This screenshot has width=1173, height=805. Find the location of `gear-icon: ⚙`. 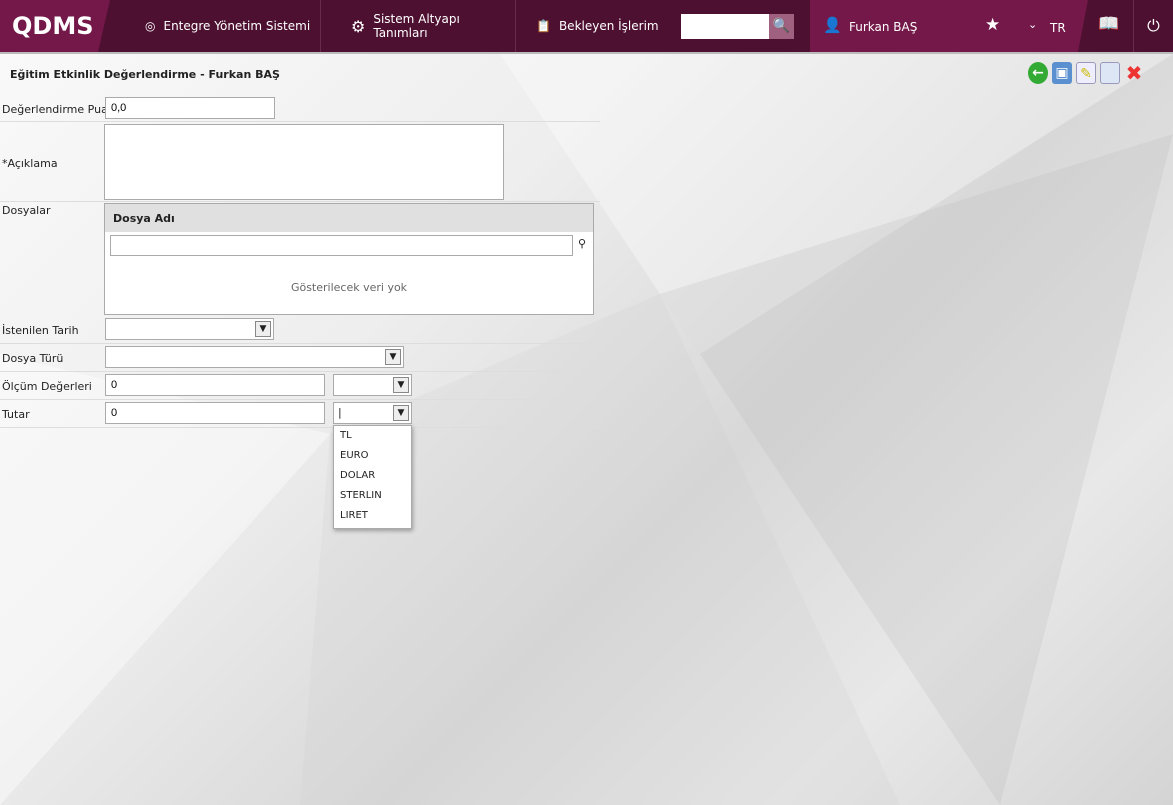

gear-icon: ⚙ is located at coordinates (358, 26).